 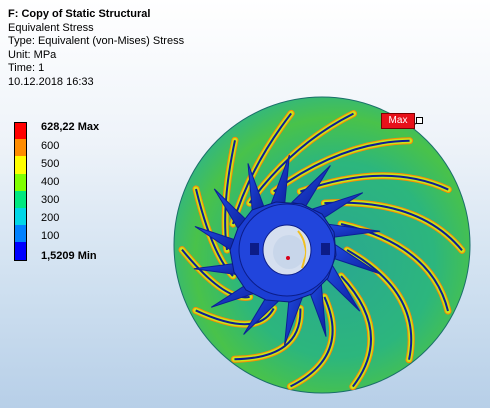 What do you see at coordinates (419, 120) in the screenshot?
I see `max-probe-handle` at bounding box center [419, 120].